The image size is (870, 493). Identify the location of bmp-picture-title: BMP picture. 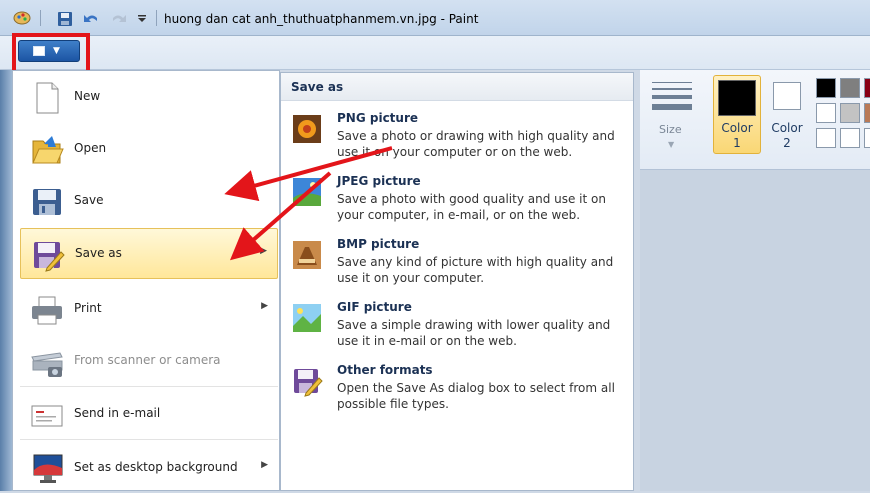
(378, 244).